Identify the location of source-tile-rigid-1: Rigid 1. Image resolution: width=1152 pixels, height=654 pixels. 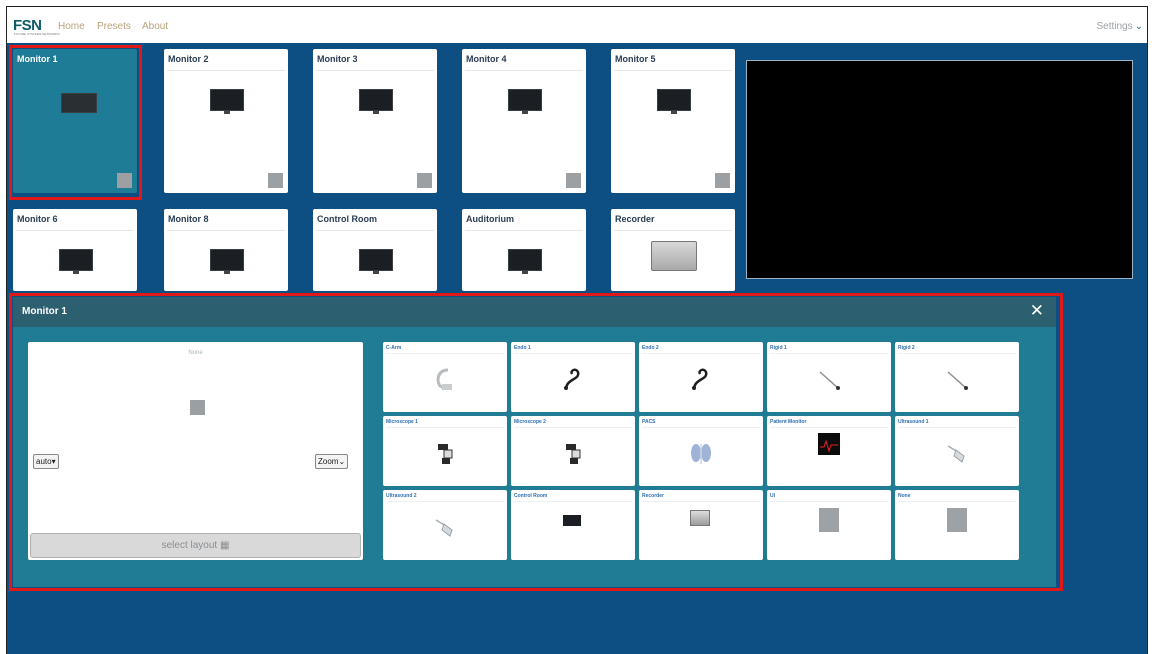
(829, 377).